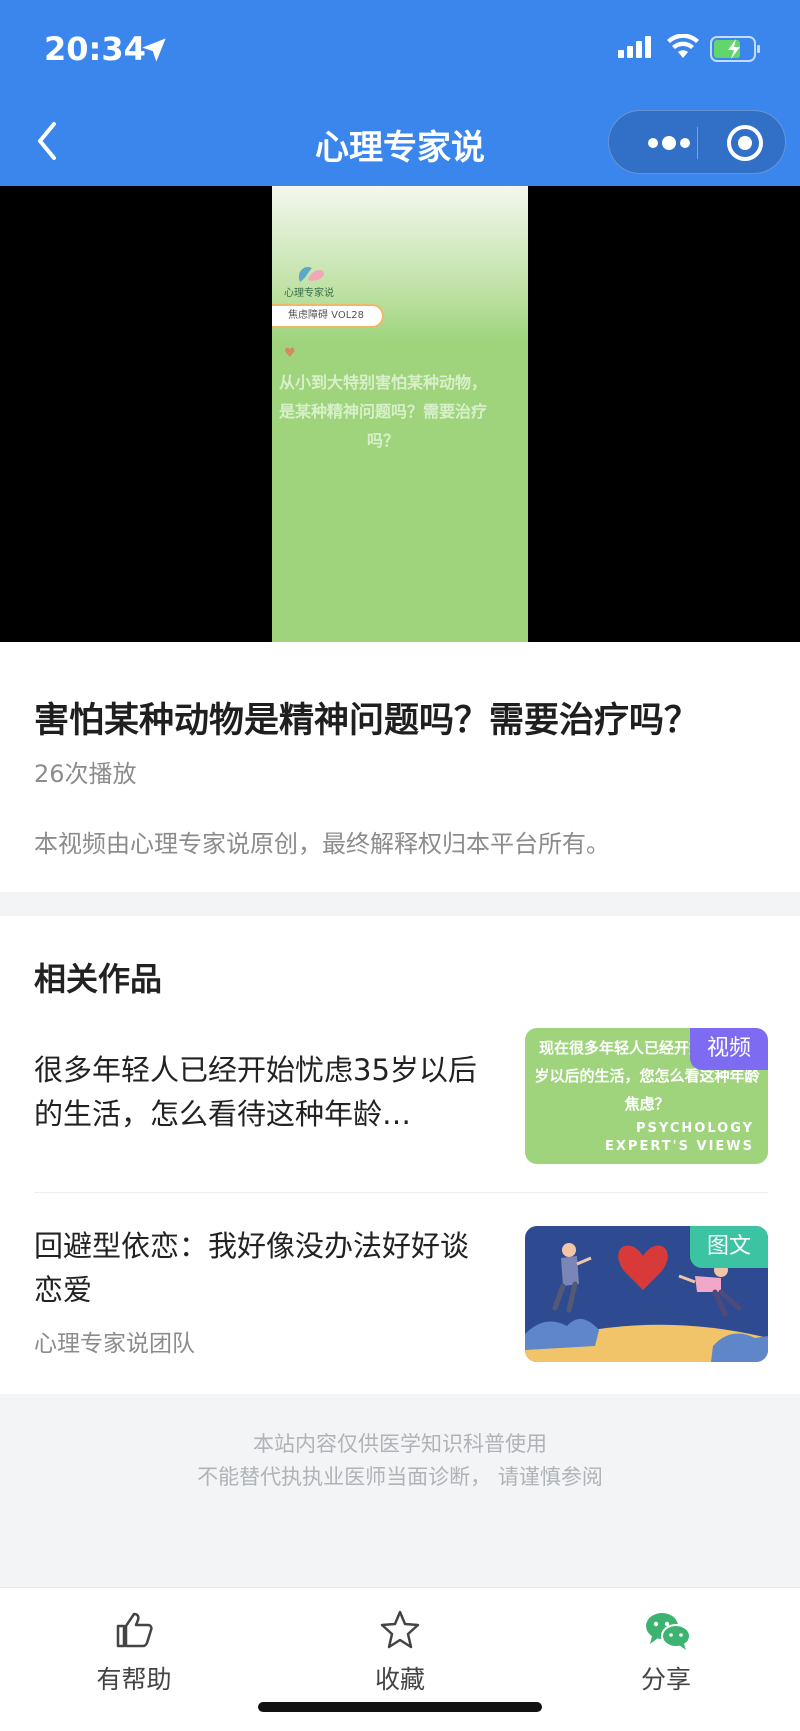 The width and height of the screenshot is (800, 1731). I want to click on capsule-divider, so click(697, 143).